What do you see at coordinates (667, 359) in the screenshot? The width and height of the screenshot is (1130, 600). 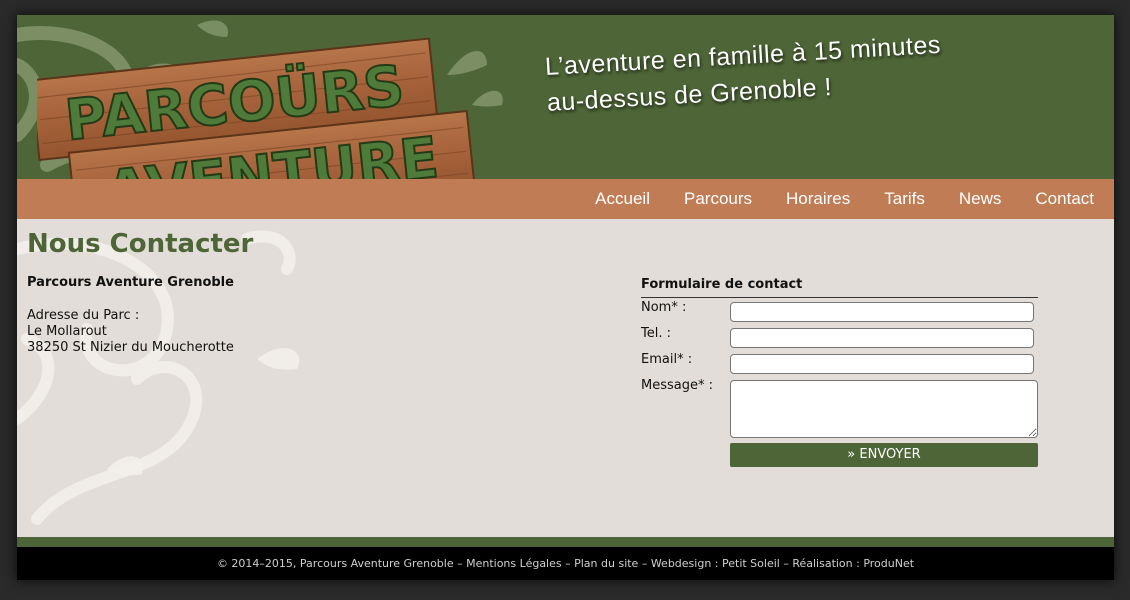 I see `email-label: Email* :` at bounding box center [667, 359].